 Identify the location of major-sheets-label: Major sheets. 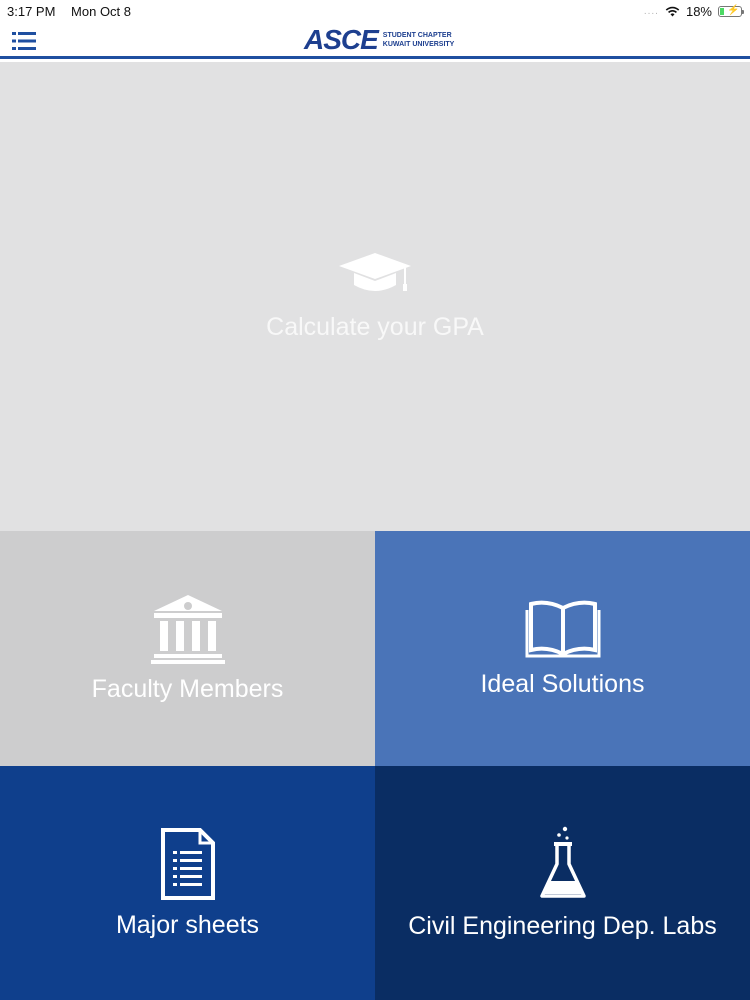
(187, 924).